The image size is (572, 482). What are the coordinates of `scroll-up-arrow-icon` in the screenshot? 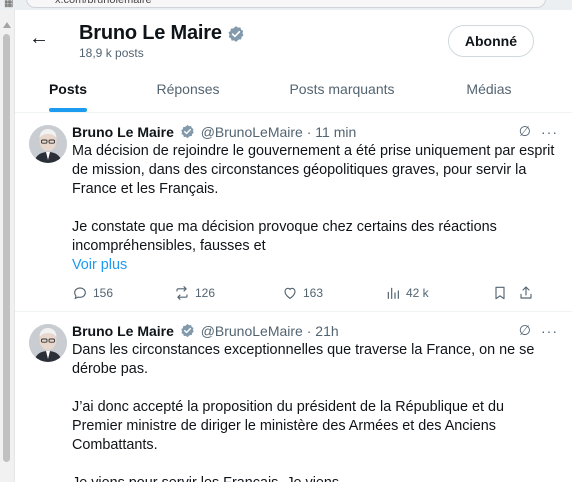 It's located at (7, 25).